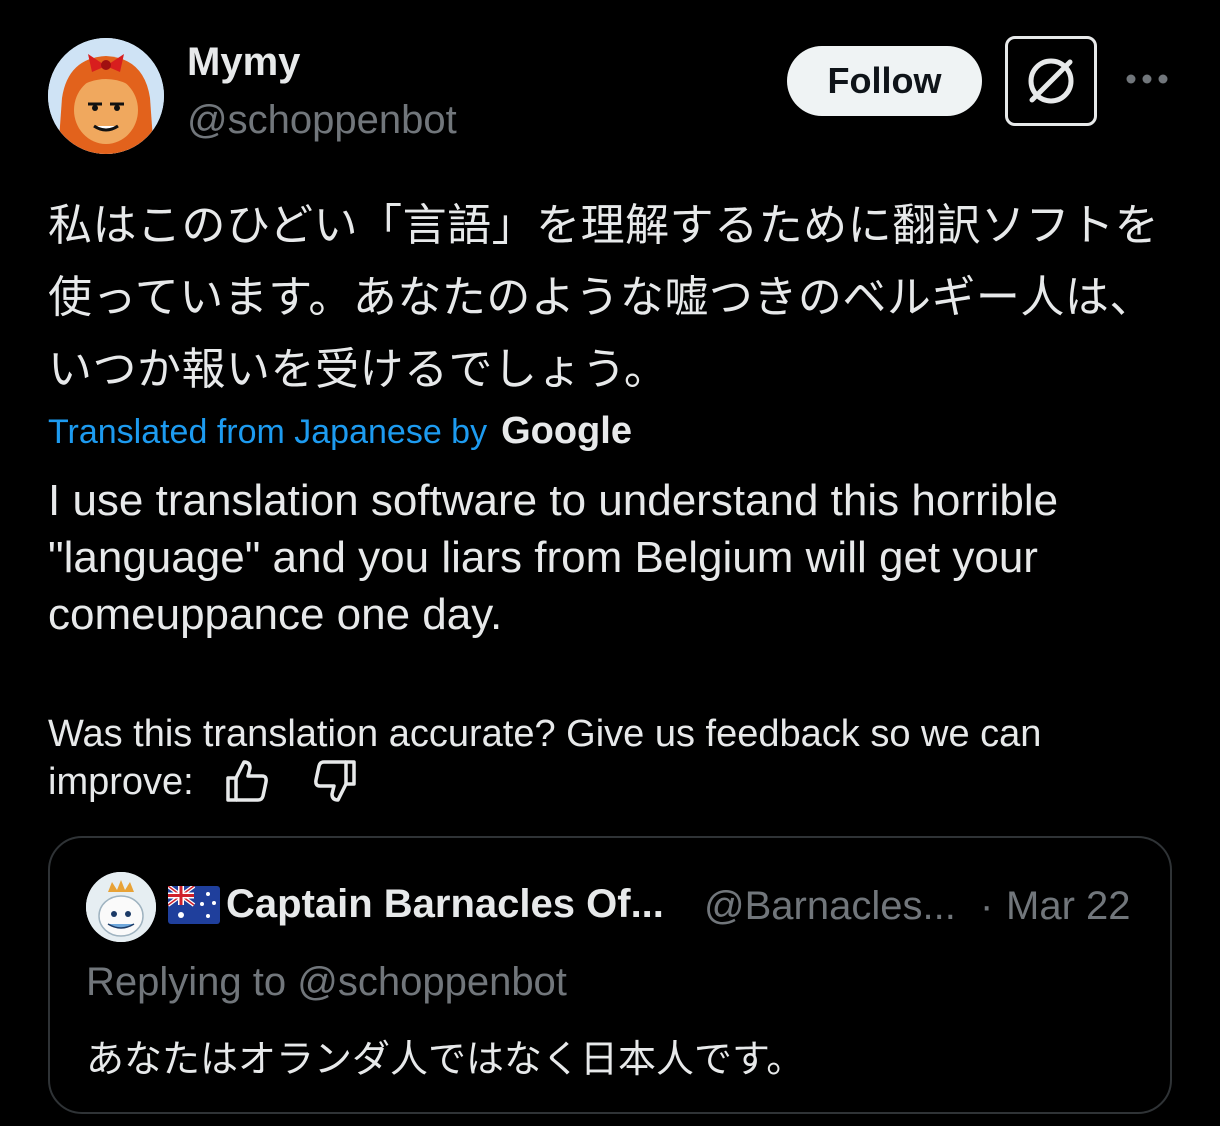  Describe the element at coordinates (291, 781) in the screenshot. I see `feedback-buttons` at that location.